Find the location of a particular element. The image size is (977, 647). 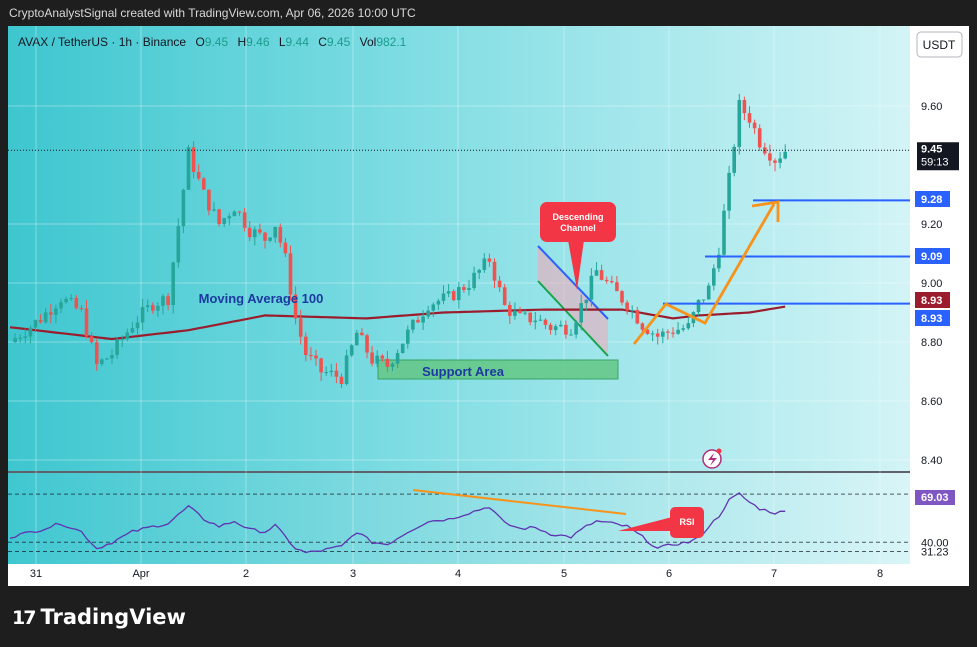

price-tick-label: 9.20 is located at coordinates (931, 225).